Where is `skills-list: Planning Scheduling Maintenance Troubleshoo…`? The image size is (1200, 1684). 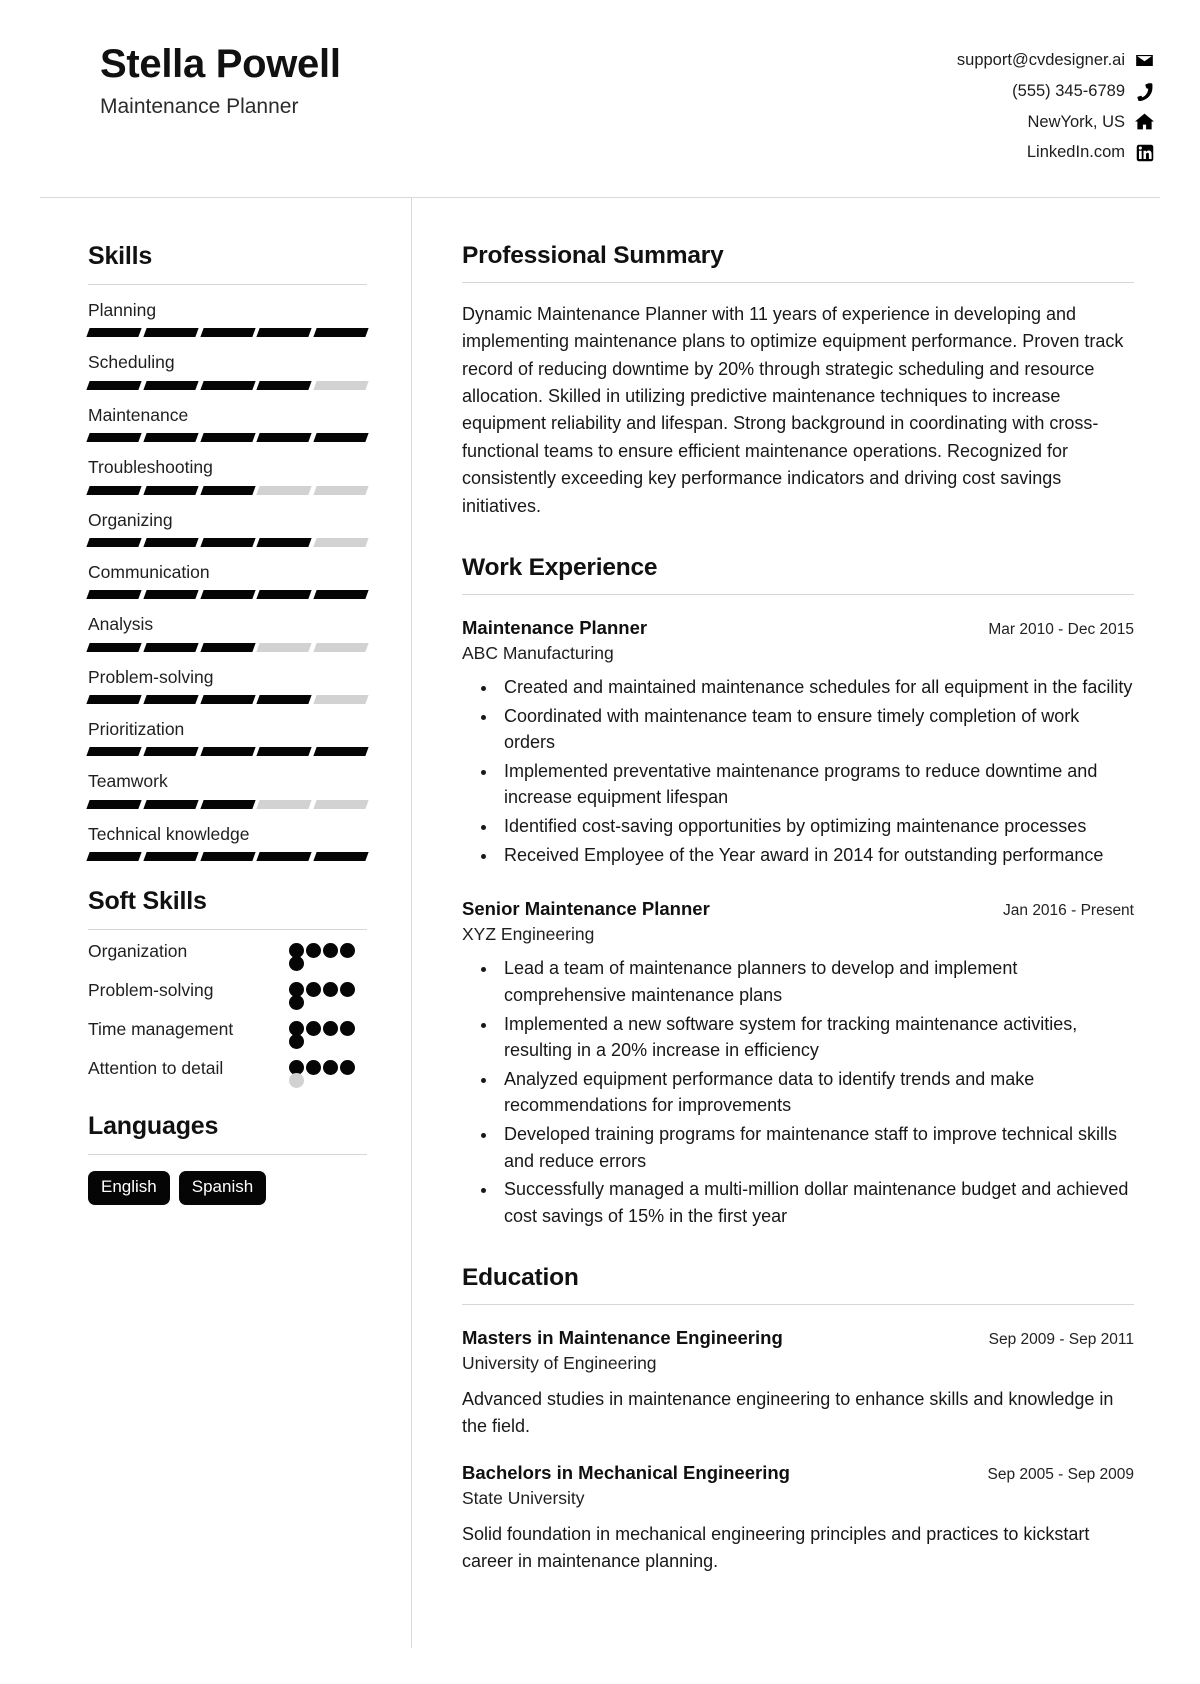
skills-list: Planning Scheduling Maintenance Troubleshoo… is located at coordinates (227, 580).